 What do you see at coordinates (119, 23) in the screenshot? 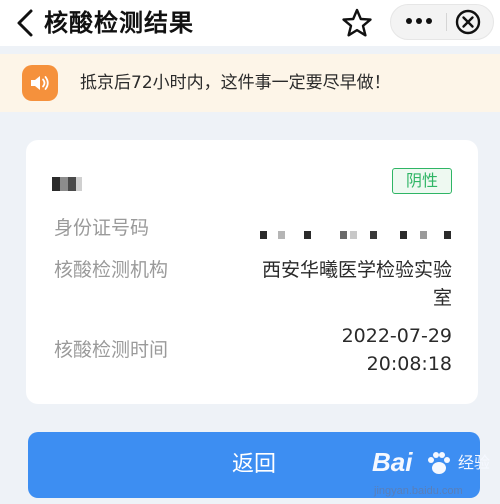
I see `page-title: 核酸检测结果` at bounding box center [119, 23].